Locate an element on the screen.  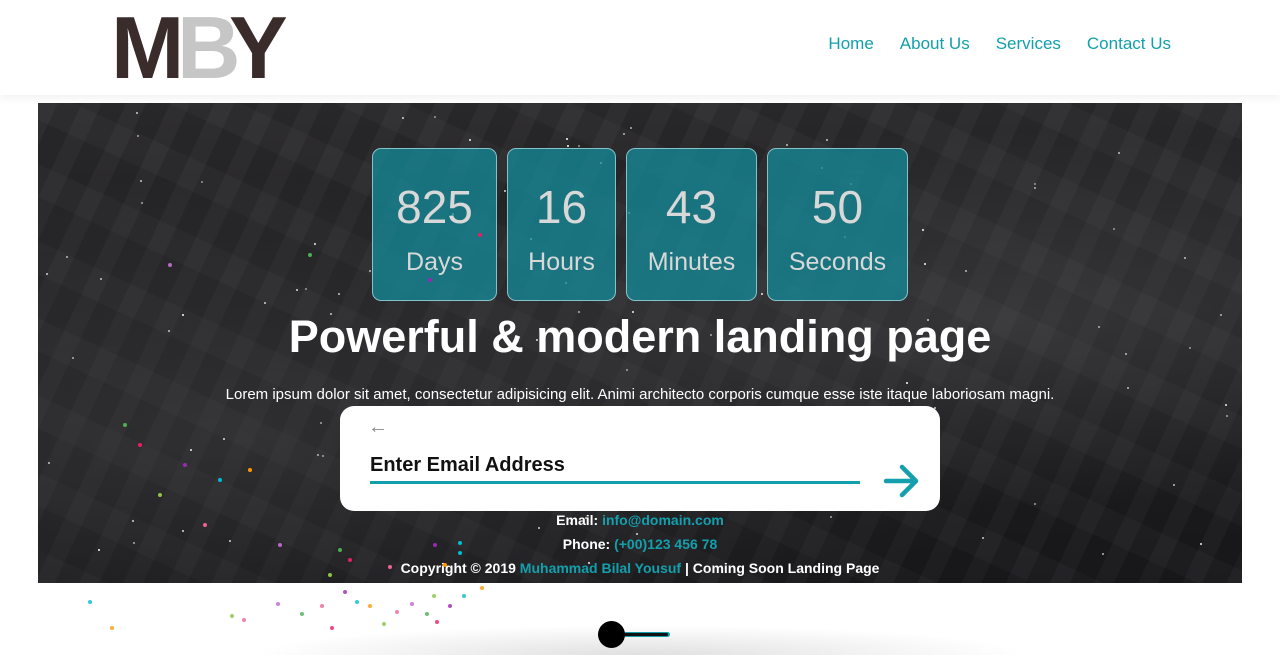
logo-letter-m: M is located at coordinates (147, 48).